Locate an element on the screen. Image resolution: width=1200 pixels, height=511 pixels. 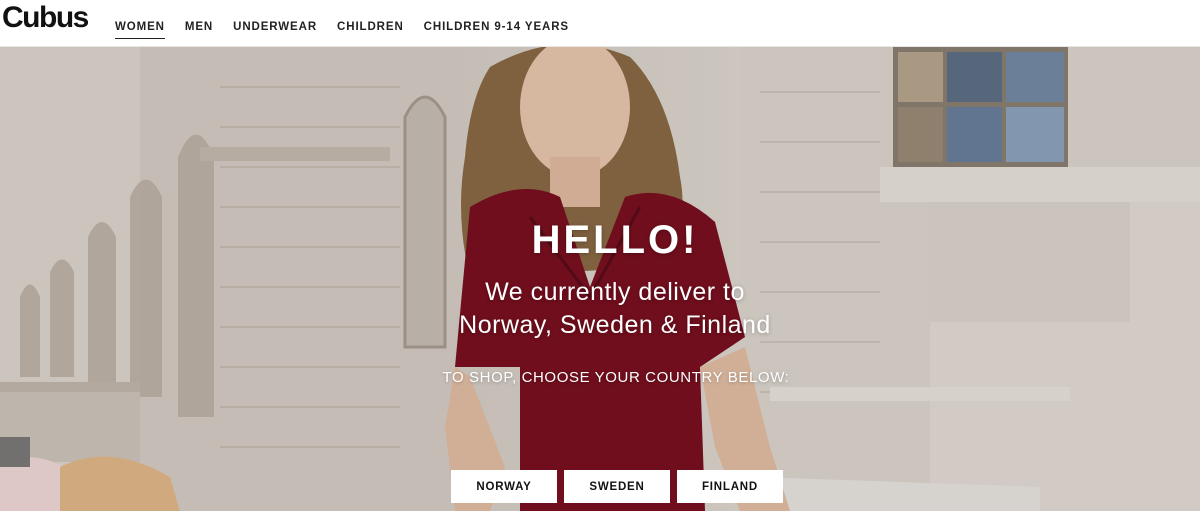
nav-item-children-9-14: CHILDREN 9-14 YEARS is located at coordinates (496, 29).